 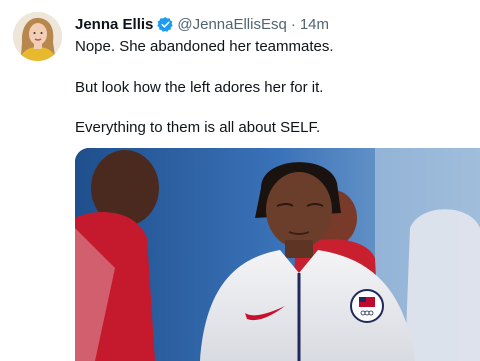 What do you see at coordinates (204, 46) in the screenshot?
I see `tweet-text-line: Nope. She abandoned her teammates.` at bounding box center [204, 46].